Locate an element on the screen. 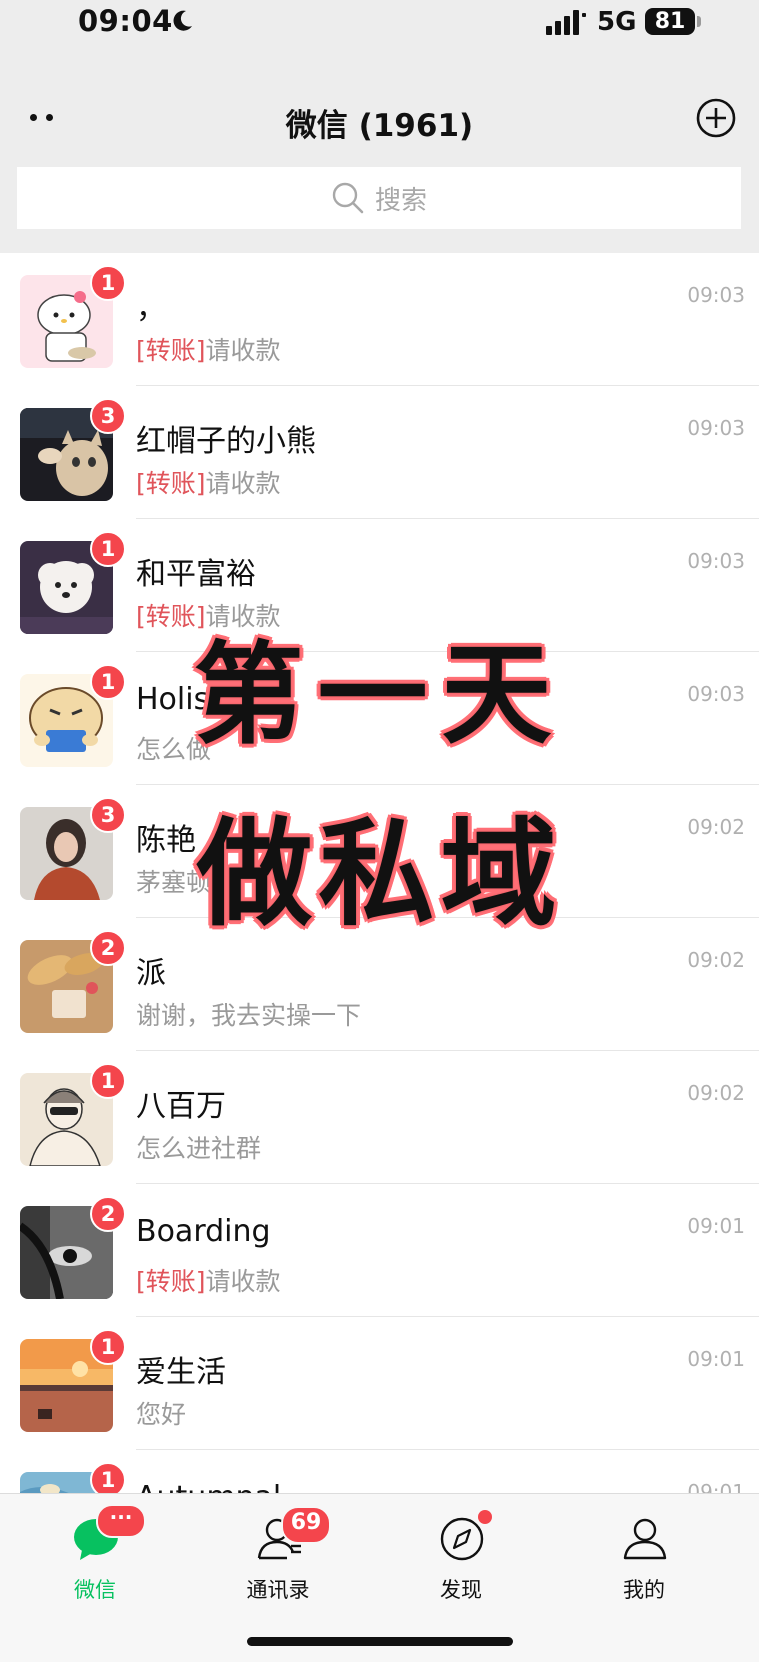 This screenshot has height=1662, width=759. chat-message: 谢谢，我去实操一下 is located at coordinates (249, 1015).